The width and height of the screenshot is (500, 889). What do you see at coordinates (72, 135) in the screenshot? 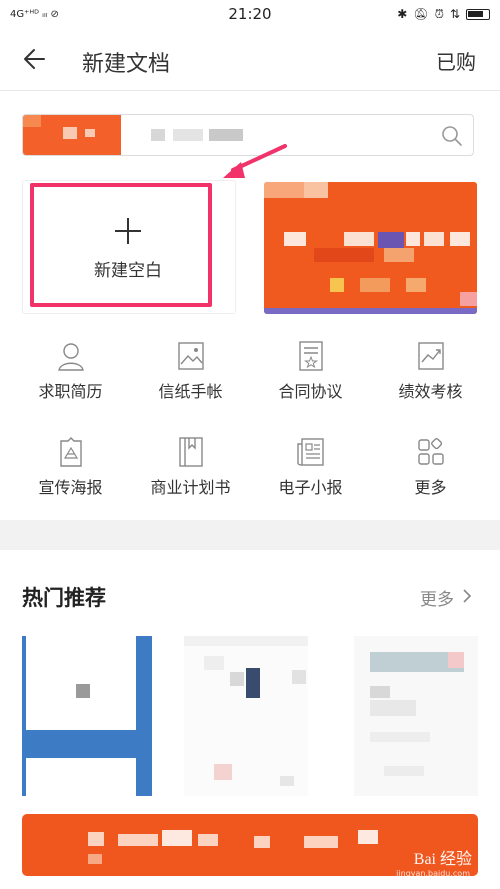
I see `search-promo-banner` at bounding box center [72, 135].